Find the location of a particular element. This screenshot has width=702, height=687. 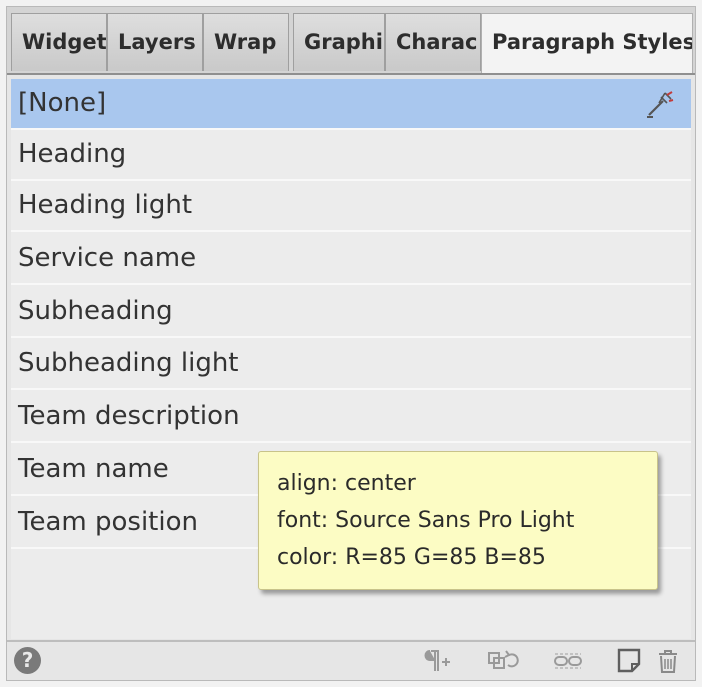

style-label: Heading light is located at coordinates (105, 205).